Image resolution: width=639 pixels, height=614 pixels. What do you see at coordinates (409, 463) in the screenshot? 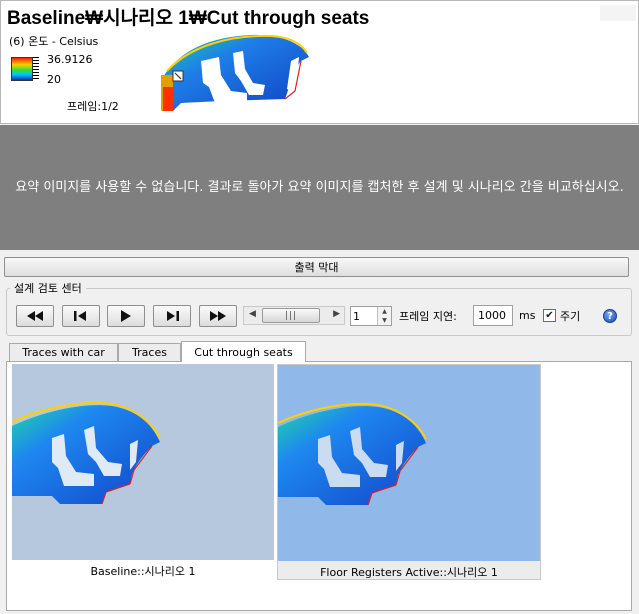
I see `floor-registers-result-image` at bounding box center [409, 463].